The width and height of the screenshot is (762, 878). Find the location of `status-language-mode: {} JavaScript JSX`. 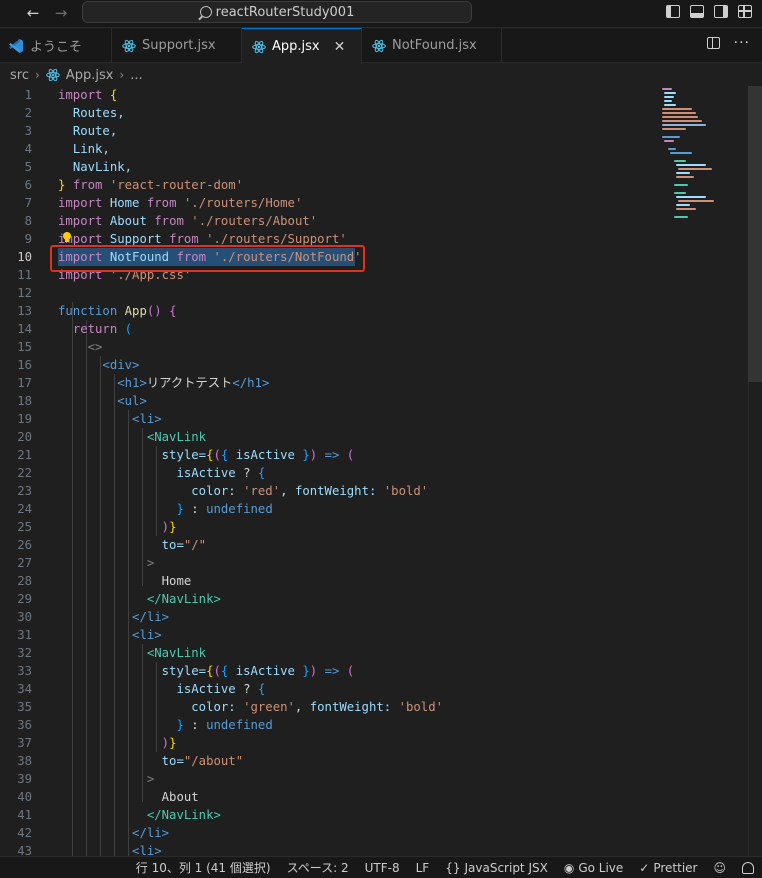

status-language-mode: {} JavaScript JSX is located at coordinates (496, 868).